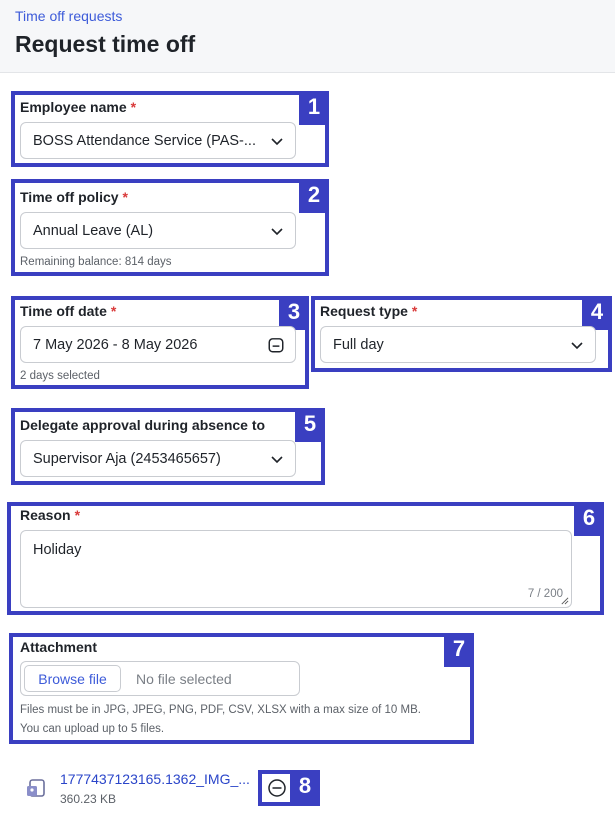 This screenshot has width=615, height=820. Describe the element at coordinates (597, 313) in the screenshot. I see `callout-badge-4: 4` at that location.